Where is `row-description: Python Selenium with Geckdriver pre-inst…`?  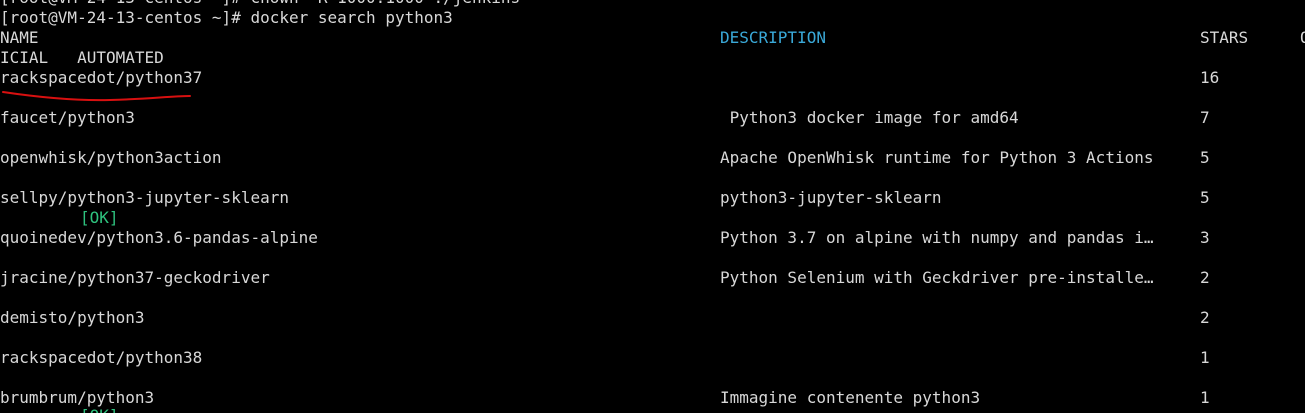 row-description: Python Selenium with Geckdriver pre-inst… is located at coordinates (937, 277).